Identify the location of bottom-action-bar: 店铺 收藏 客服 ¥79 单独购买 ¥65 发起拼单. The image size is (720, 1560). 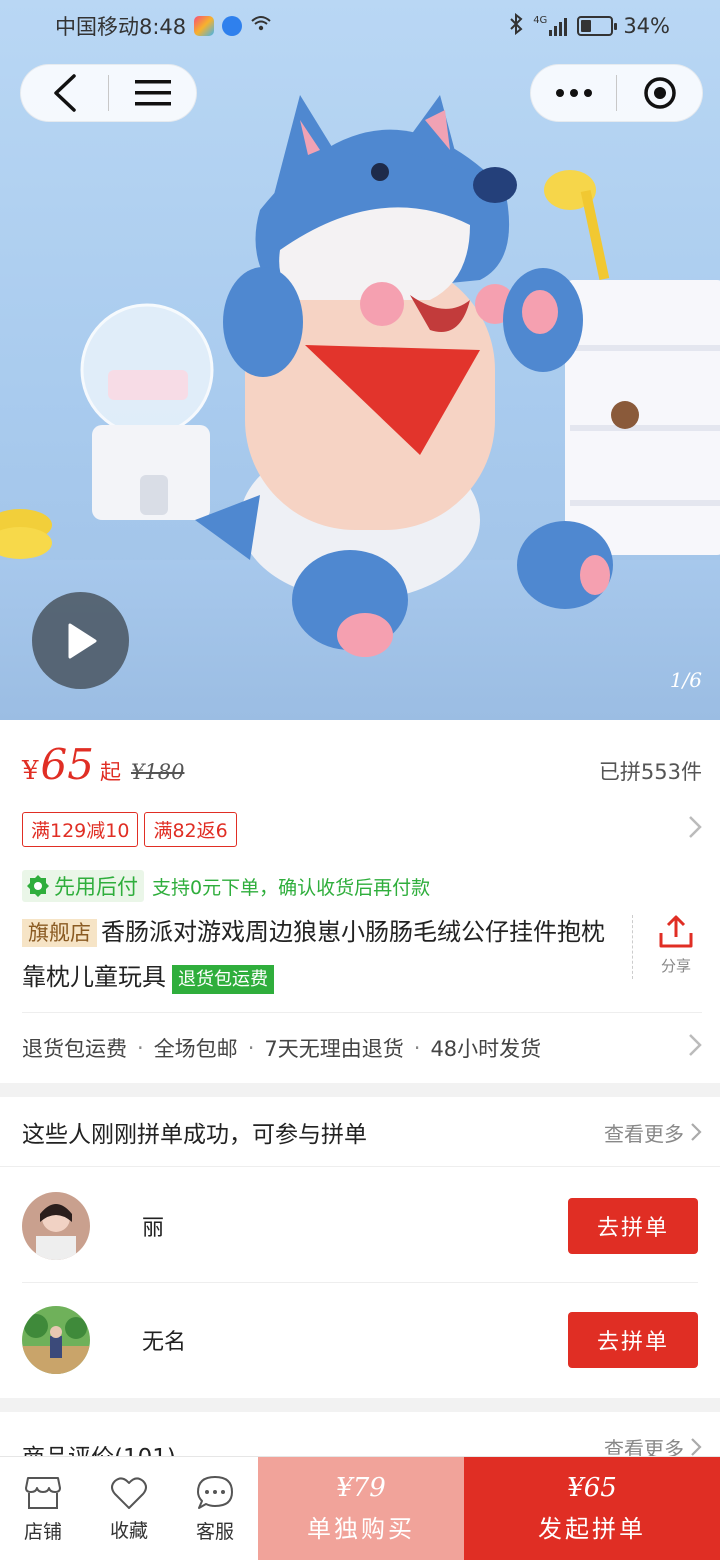
(360, 1508).